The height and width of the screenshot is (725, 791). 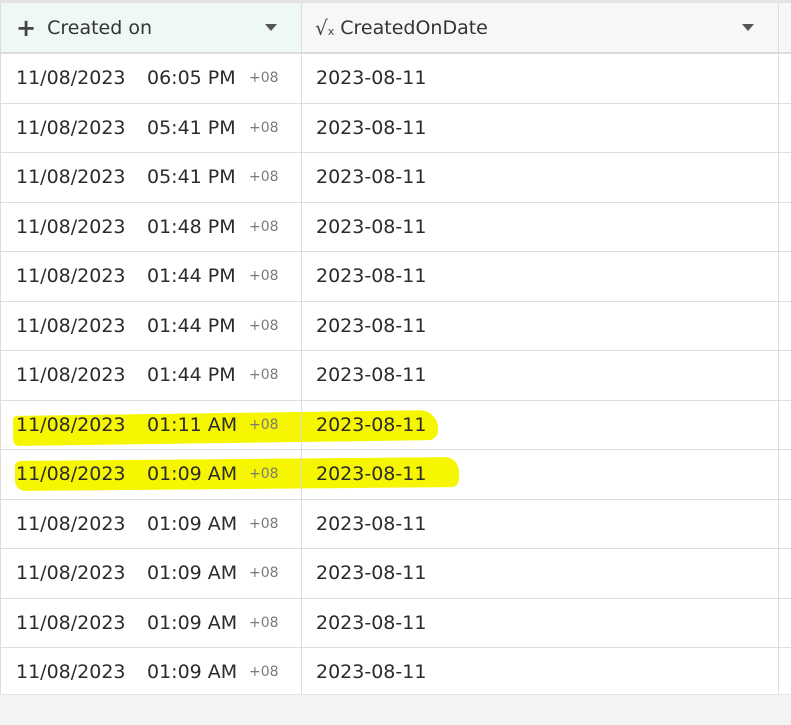 I want to click on grid-footer, so click(x=395, y=709).